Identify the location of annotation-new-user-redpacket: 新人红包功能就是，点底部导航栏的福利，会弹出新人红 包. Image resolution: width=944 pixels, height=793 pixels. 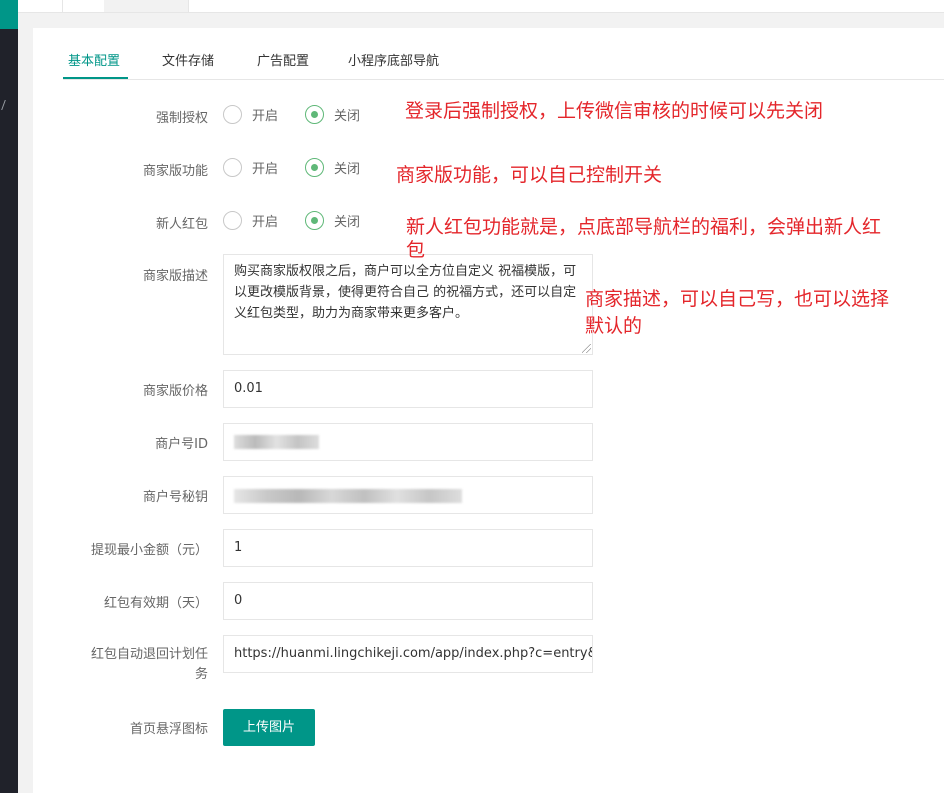
(644, 238).